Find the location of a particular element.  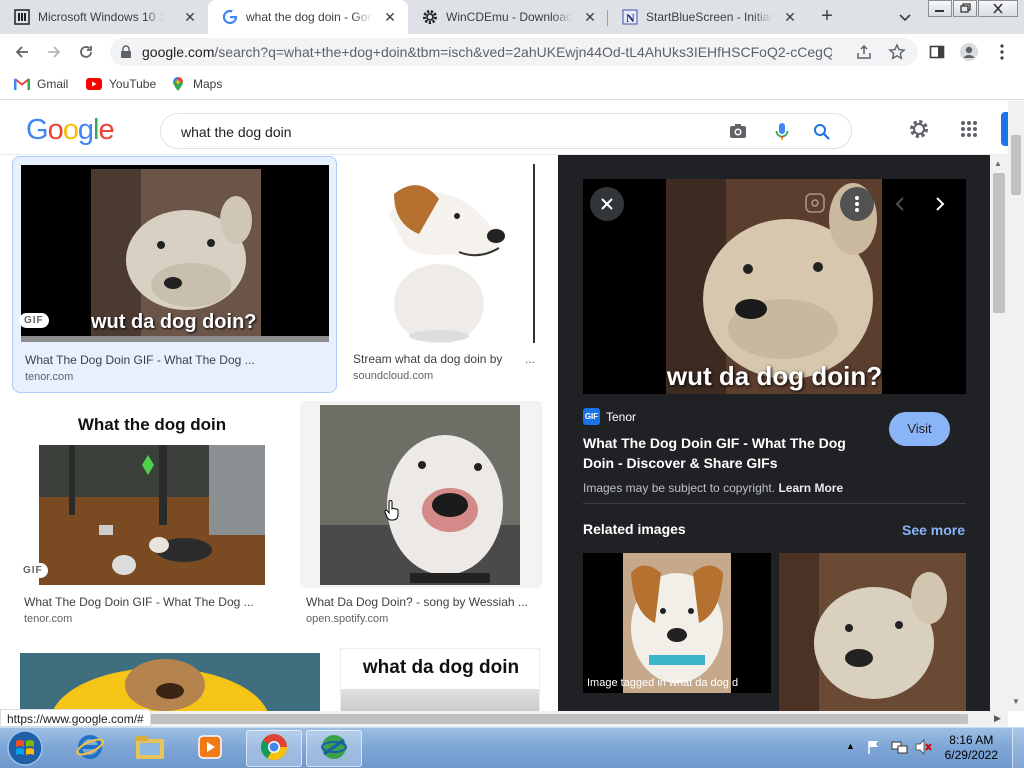

taskbar-internet-explorer is located at coordinates (90, 748).